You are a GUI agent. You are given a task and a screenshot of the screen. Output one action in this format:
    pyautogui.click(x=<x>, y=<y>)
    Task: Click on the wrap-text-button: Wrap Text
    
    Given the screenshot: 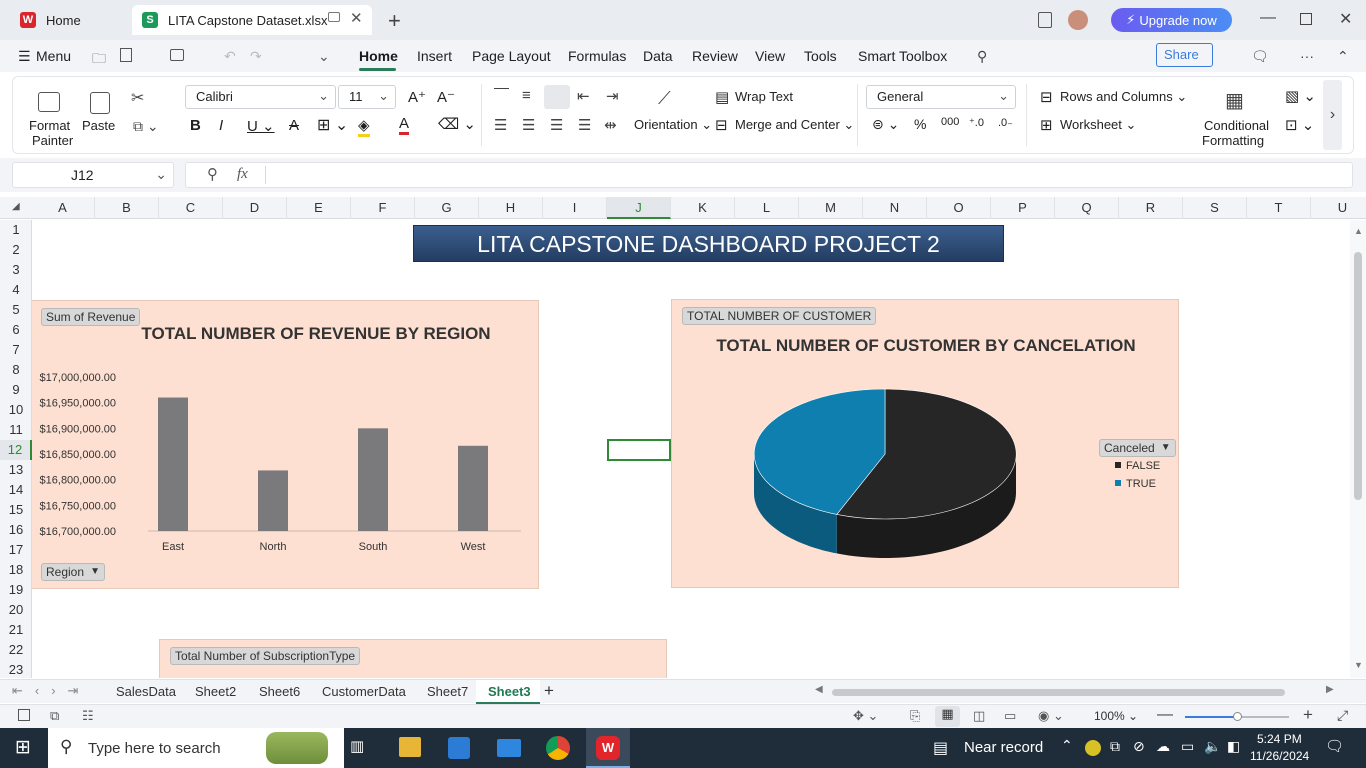 What is the action you would take?
    pyautogui.click(x=764, y=96)
    